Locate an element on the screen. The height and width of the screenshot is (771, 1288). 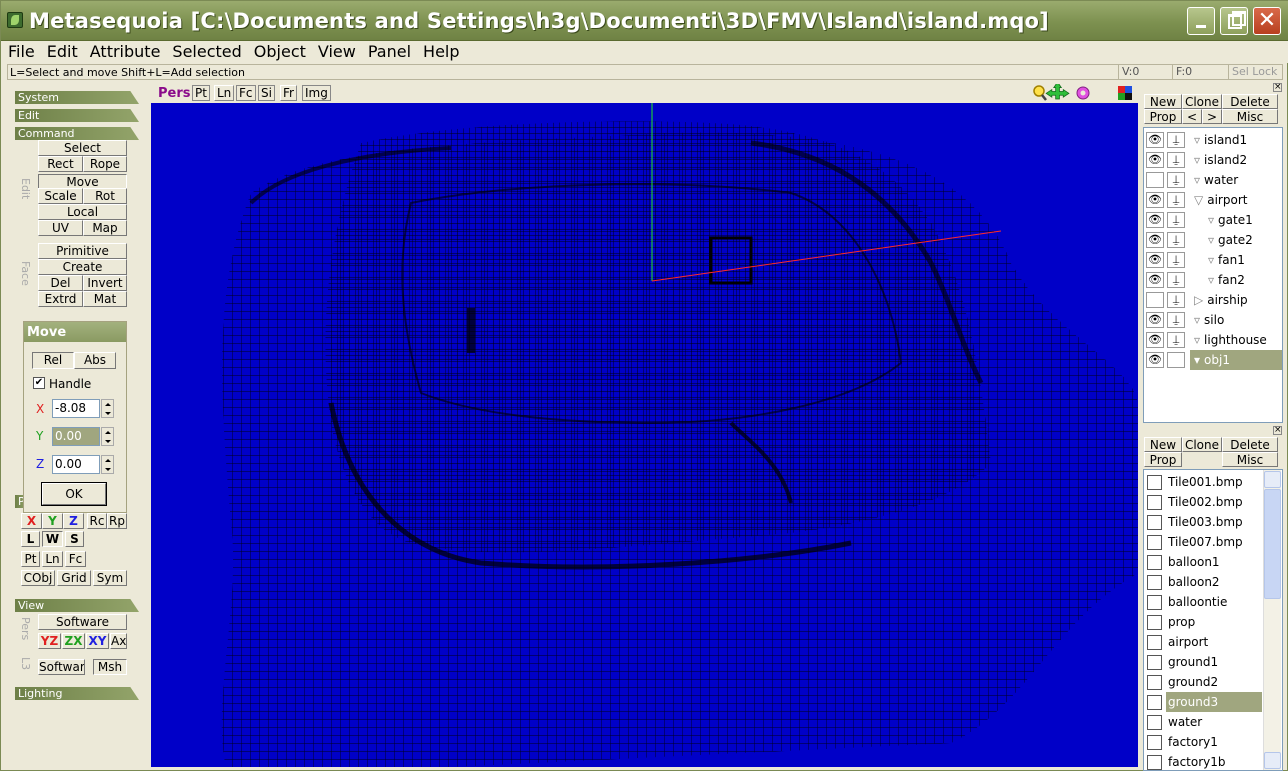
system-tab: System is located at coordinates (77, 97).